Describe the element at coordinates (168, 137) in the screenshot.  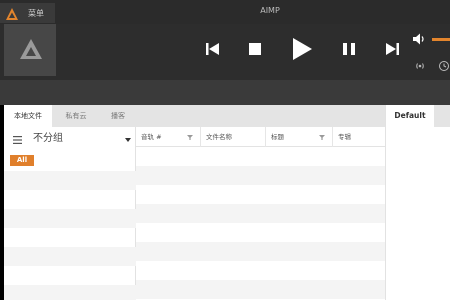
I see `column-track-number: 音轨 #` at that location.